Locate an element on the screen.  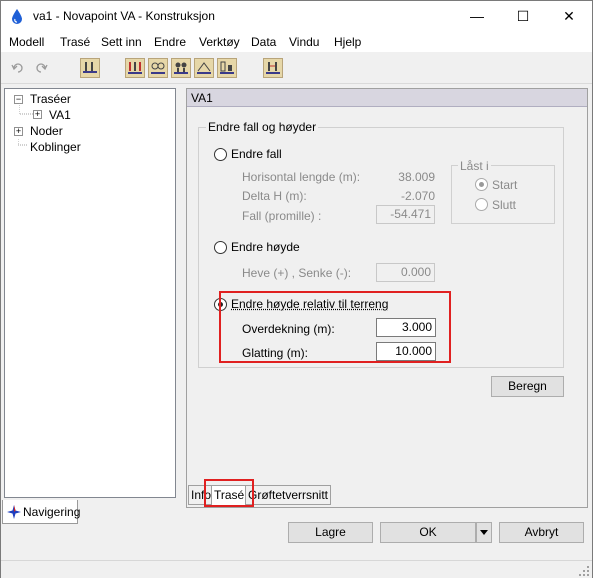
tree-line is located at coordinates (26, 109).